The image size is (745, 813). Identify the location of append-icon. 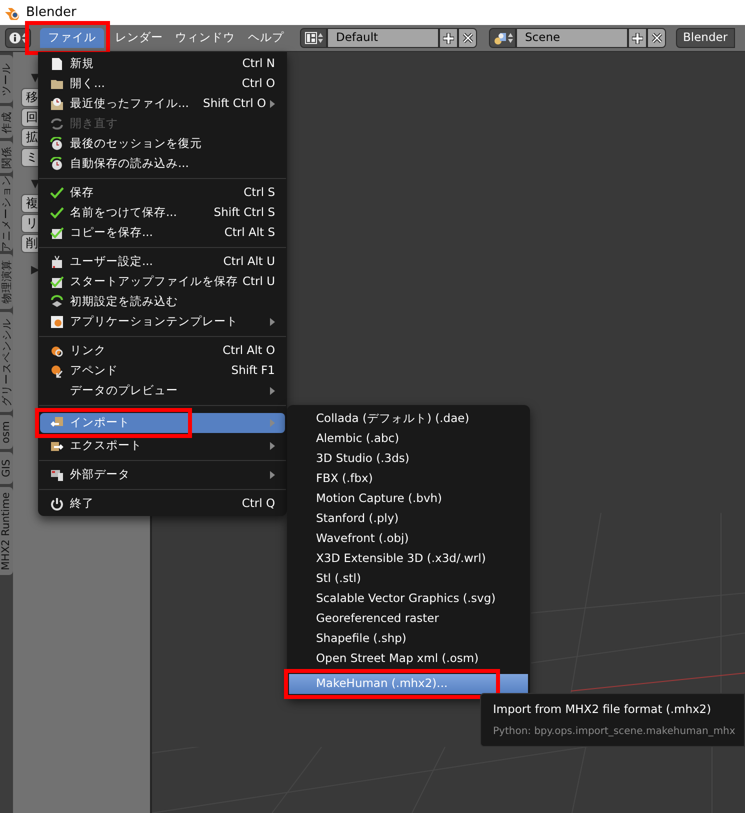
(57, 371).